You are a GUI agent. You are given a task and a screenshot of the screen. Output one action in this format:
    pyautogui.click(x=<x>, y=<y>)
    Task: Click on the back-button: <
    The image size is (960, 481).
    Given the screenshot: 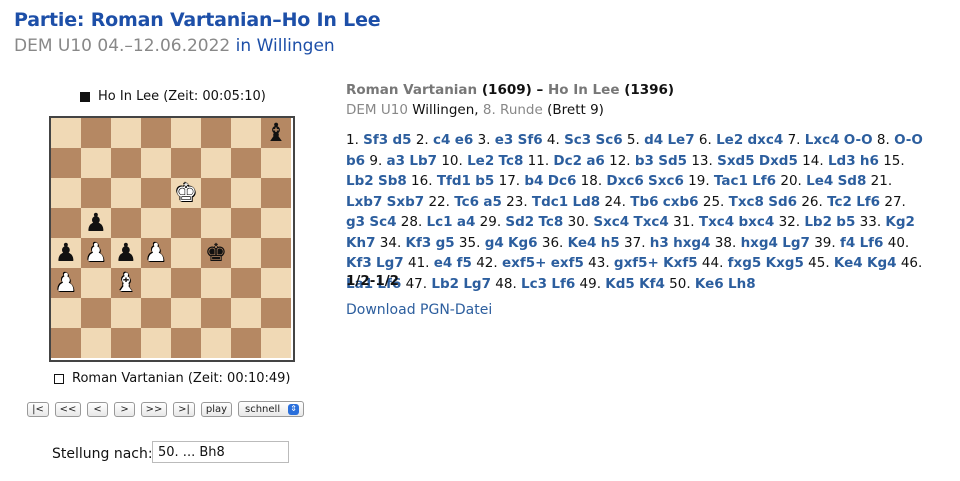 What is the action you would take?
    pyautogui.click(x=97, y=409)
    